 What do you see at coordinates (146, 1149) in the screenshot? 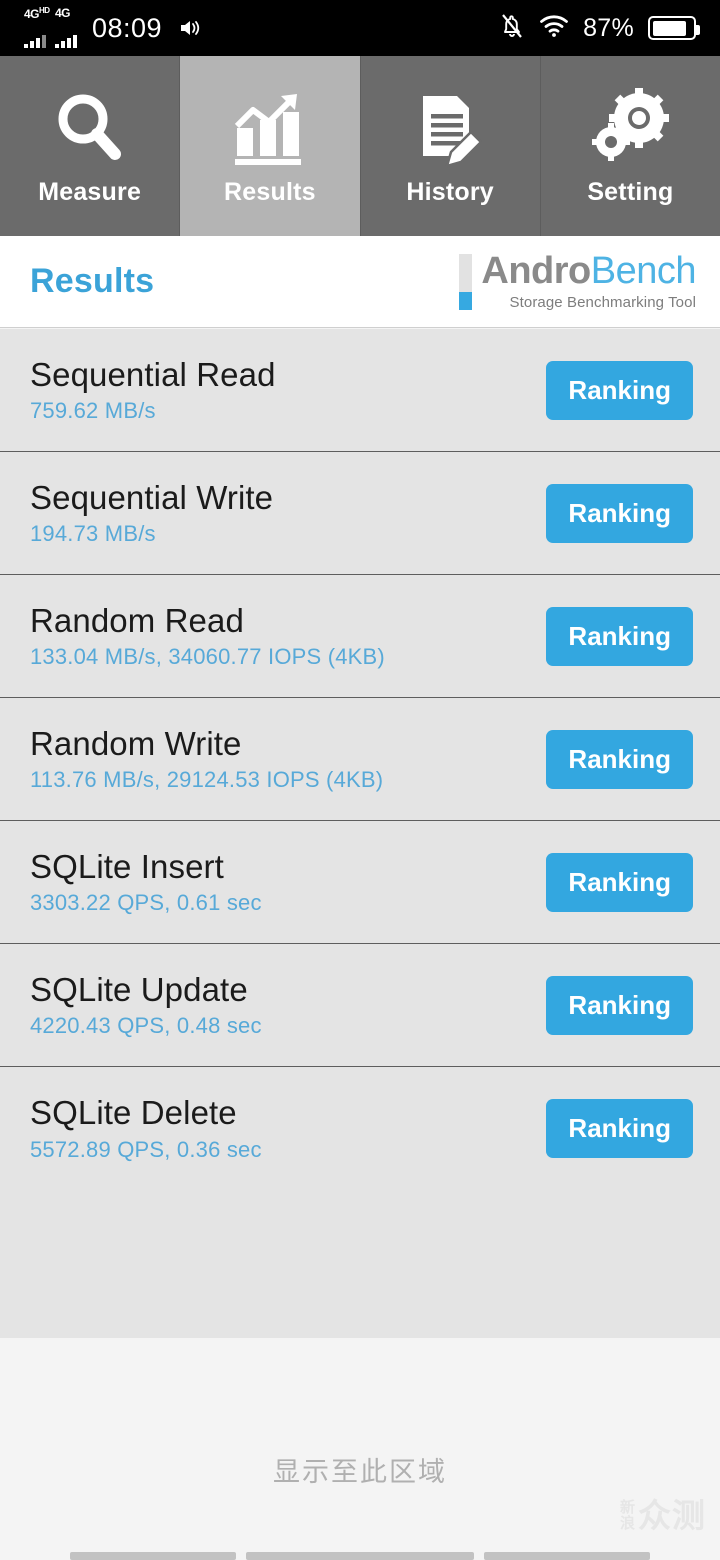
I see `result-value: 5572.89 QPS, 0.36 sec` at bounding box center [146, 1149].